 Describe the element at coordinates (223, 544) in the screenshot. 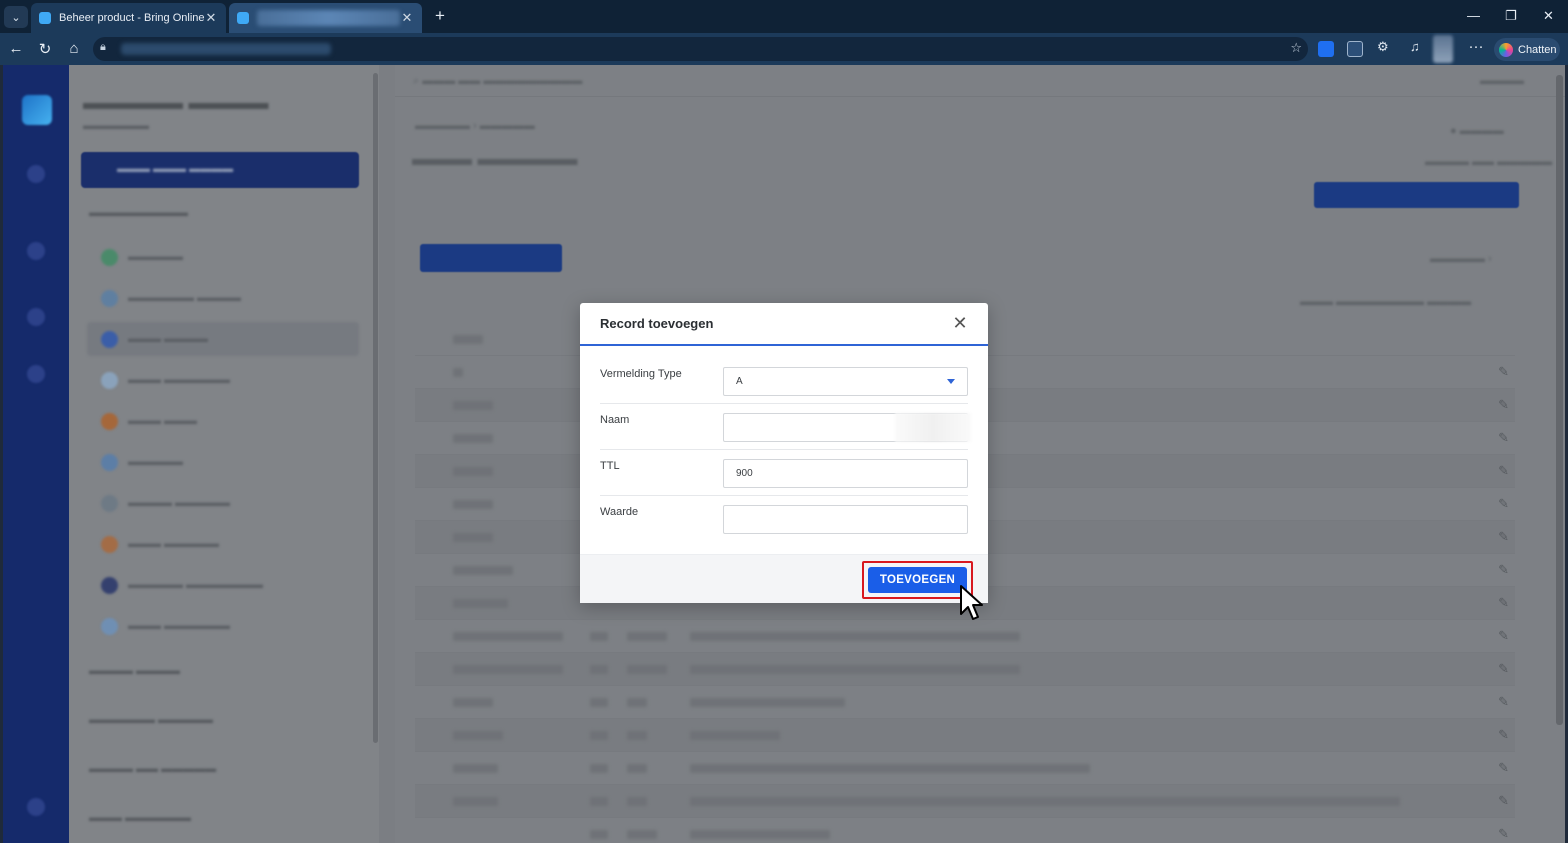

I see `sidebar-item-blurred: ▬▬▬ ▬▬▬▬▬` at that location.